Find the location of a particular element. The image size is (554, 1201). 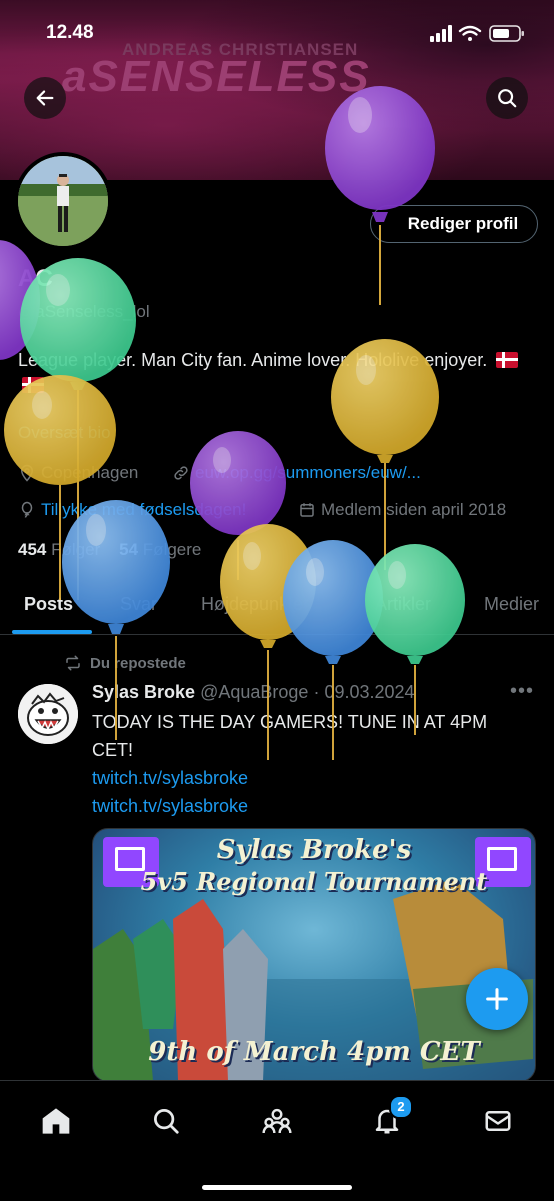

profile-avatar is located at coordinates (63, 201).